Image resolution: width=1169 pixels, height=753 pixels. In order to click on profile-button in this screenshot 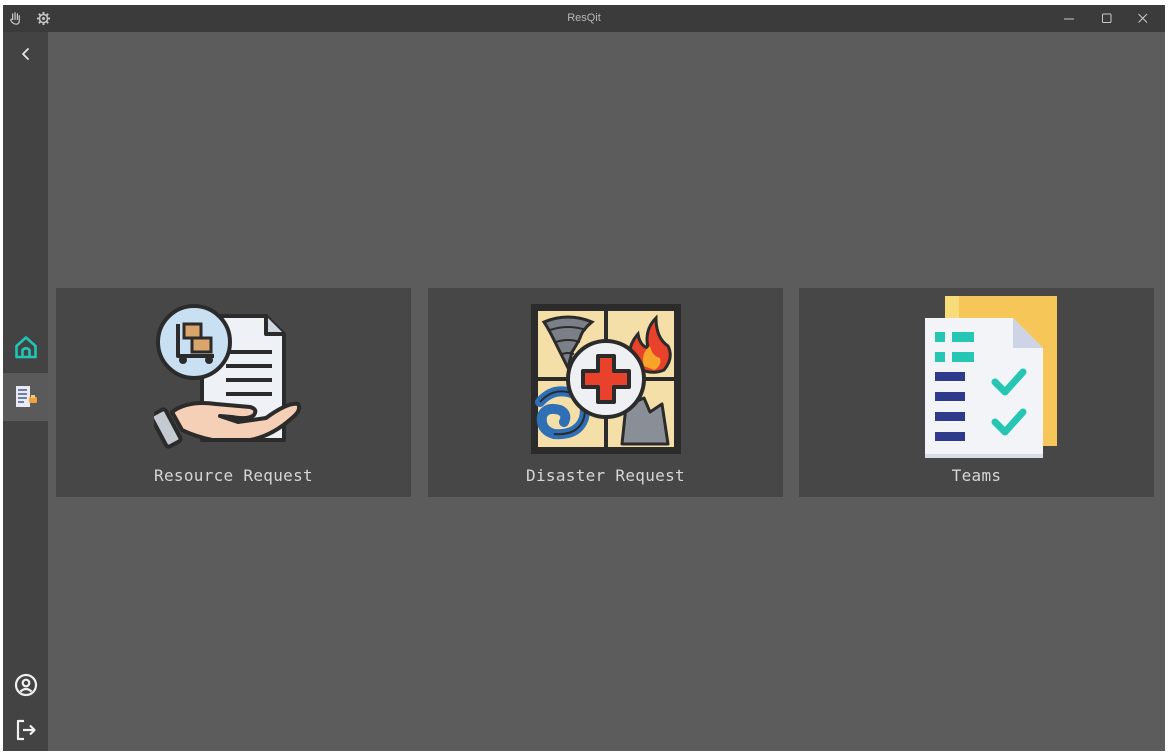, I will do `click(25, 685)`.